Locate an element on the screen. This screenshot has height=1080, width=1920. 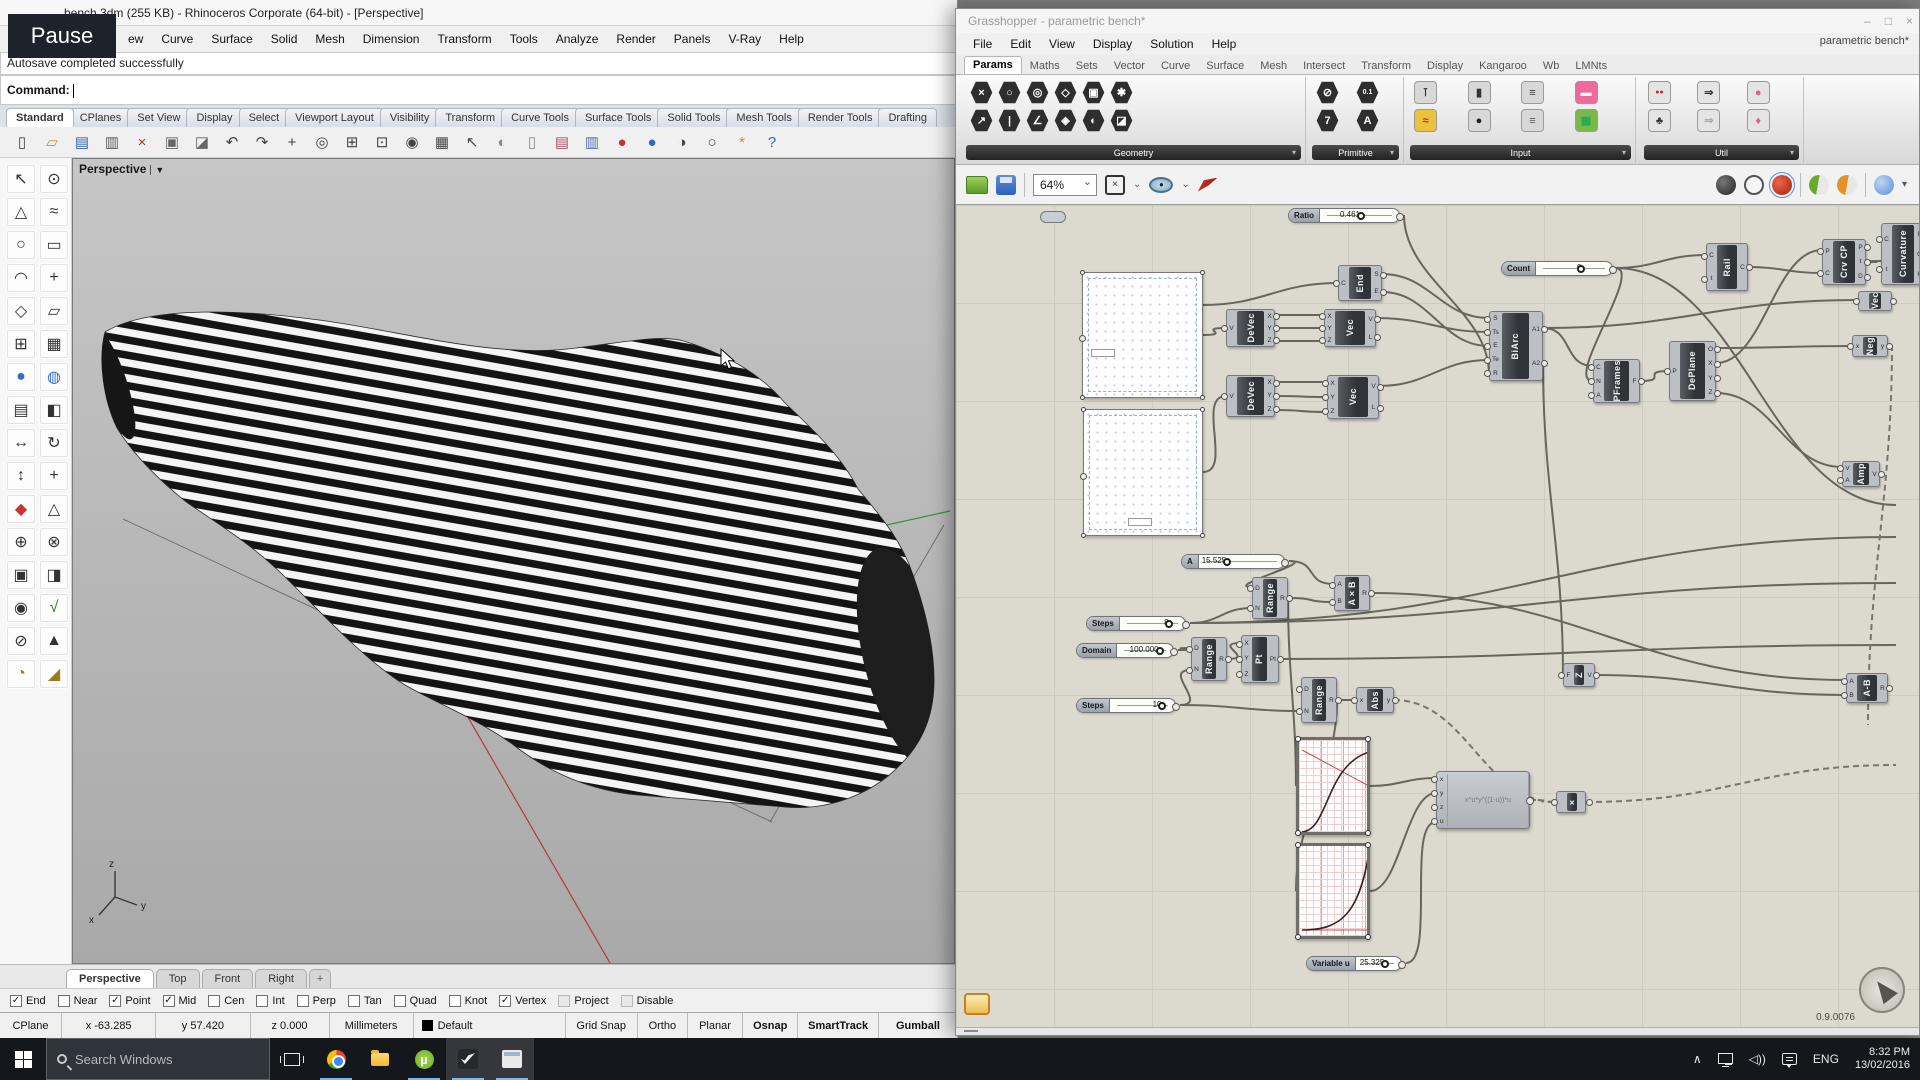
port-u: u is located at coordinates (1437, 821).